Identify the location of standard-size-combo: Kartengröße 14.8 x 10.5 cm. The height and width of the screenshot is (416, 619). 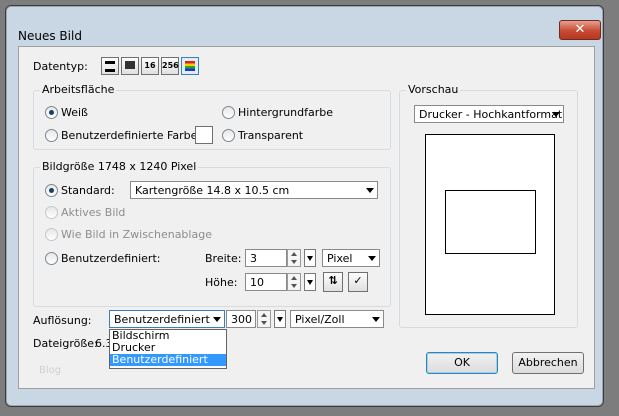
(254, 190).